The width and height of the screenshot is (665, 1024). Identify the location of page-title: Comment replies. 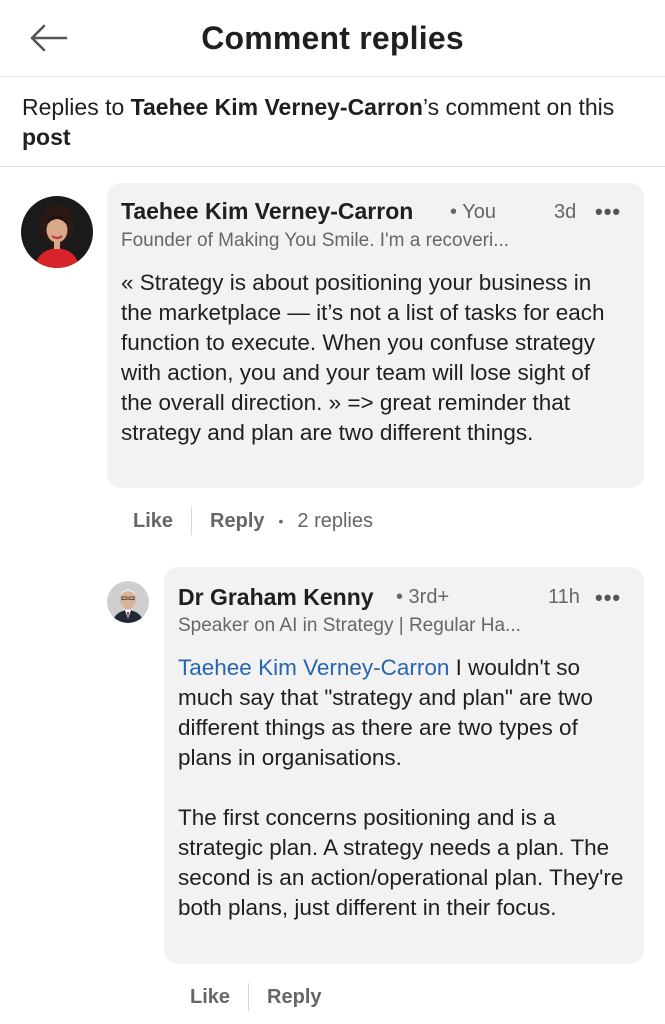
(332, 37).